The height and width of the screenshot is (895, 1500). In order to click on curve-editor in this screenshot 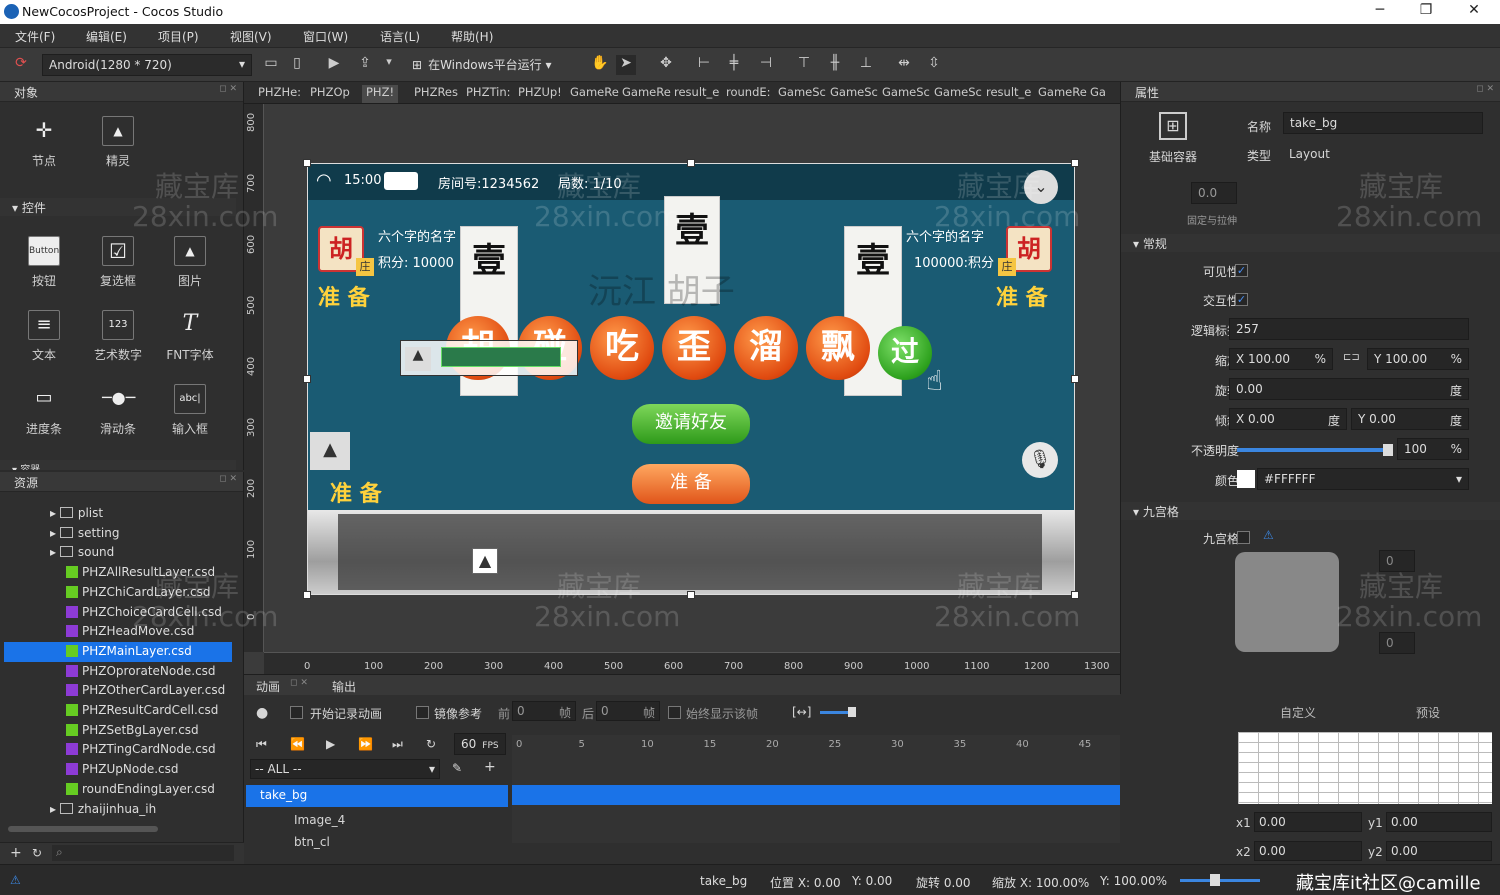, I will do `click(1365, 768)`.